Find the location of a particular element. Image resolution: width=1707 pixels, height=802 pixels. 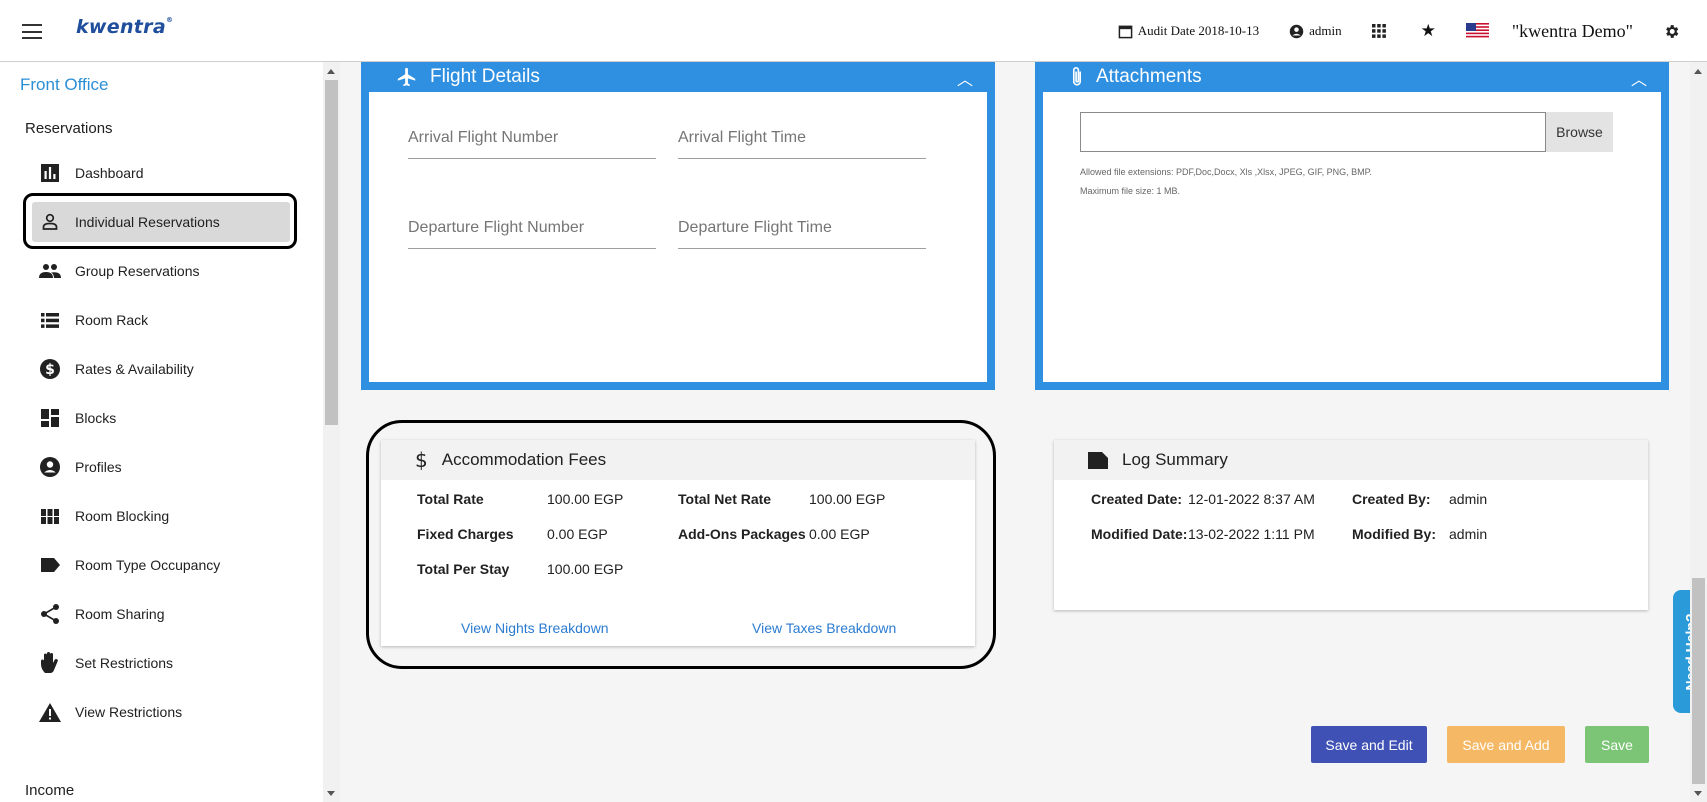

sidebar-item-blocks: Blocks is located at coordinates (161, 418).